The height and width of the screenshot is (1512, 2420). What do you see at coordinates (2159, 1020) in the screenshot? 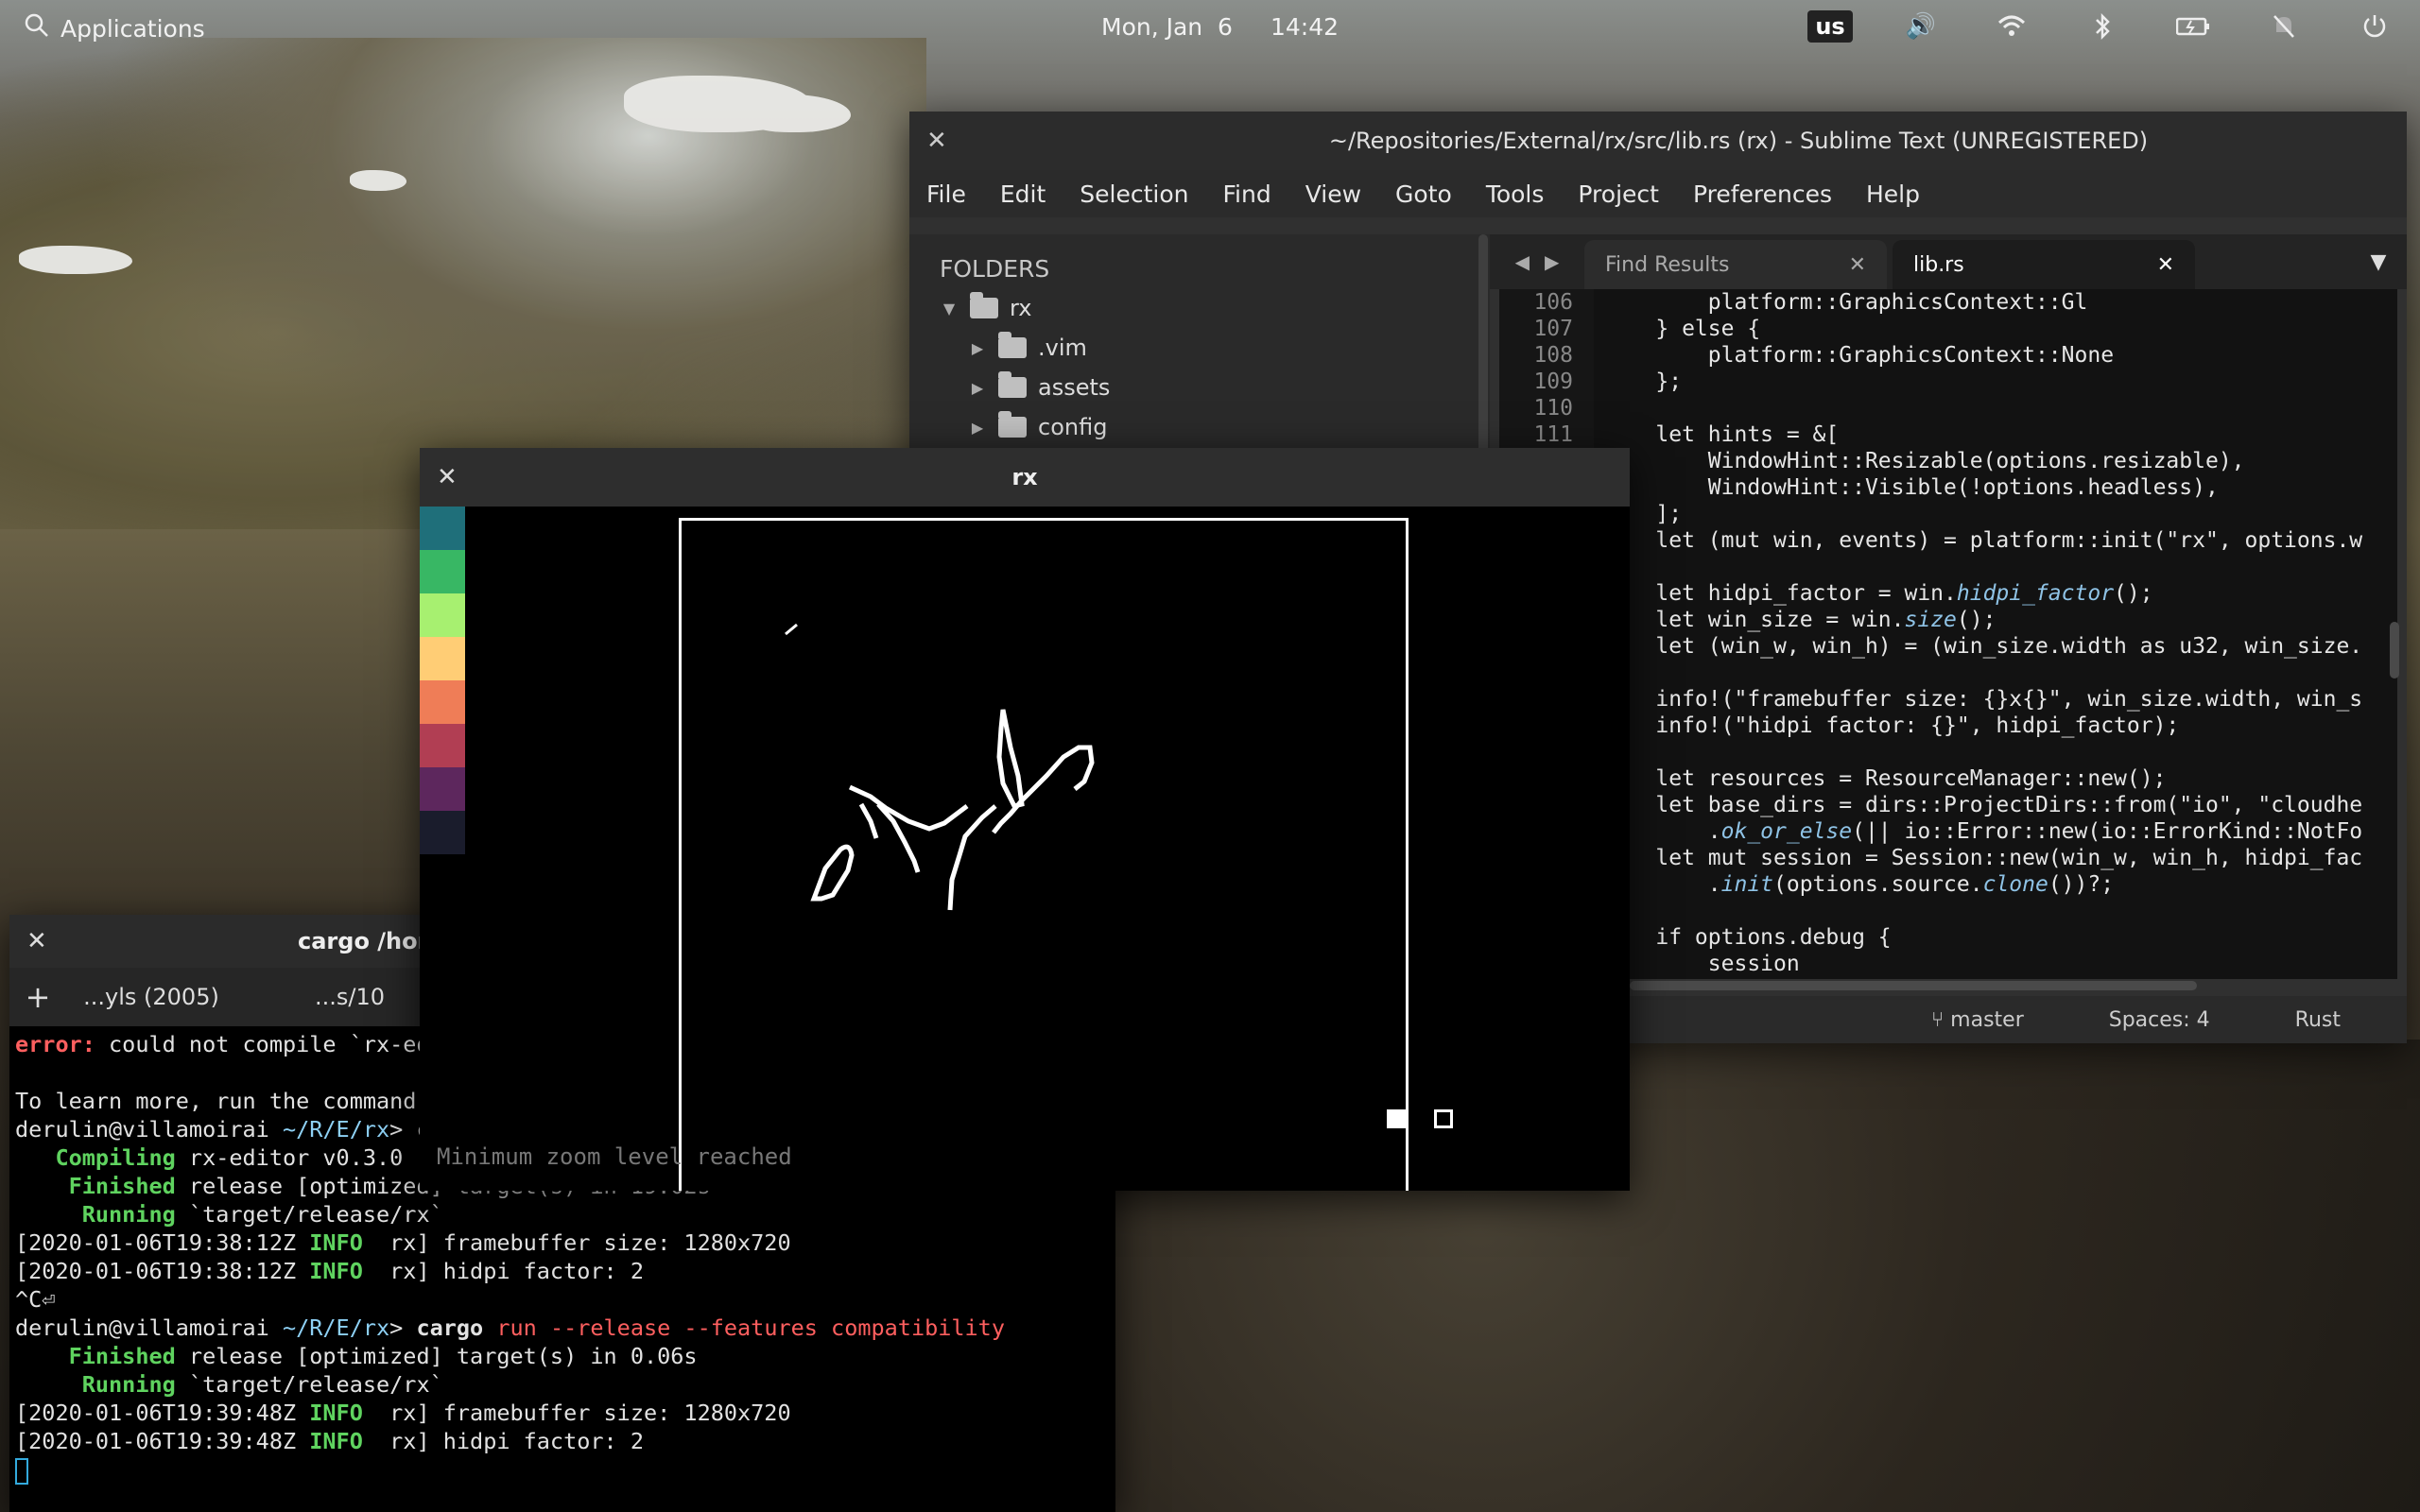
I see `indentation-setting: Spaces: 4` at bounding box center [2159, 1020].